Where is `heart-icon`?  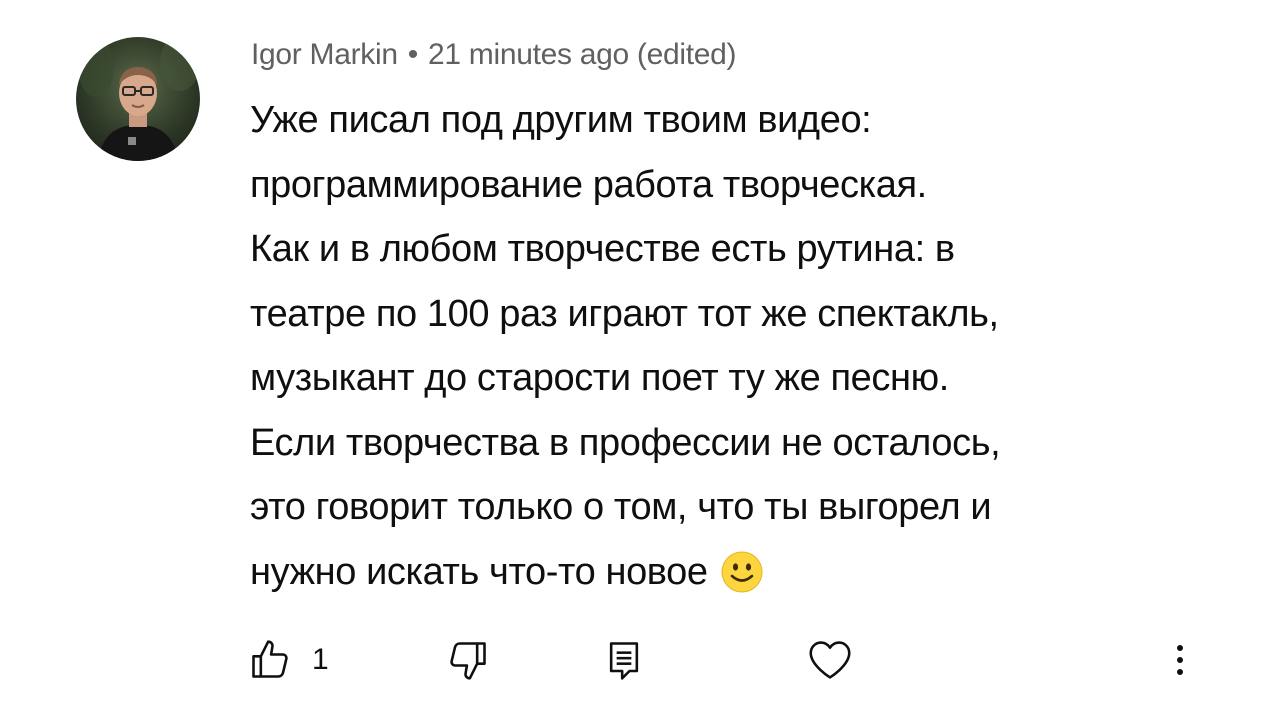 heart-icon is located at coordinates (830, 660).